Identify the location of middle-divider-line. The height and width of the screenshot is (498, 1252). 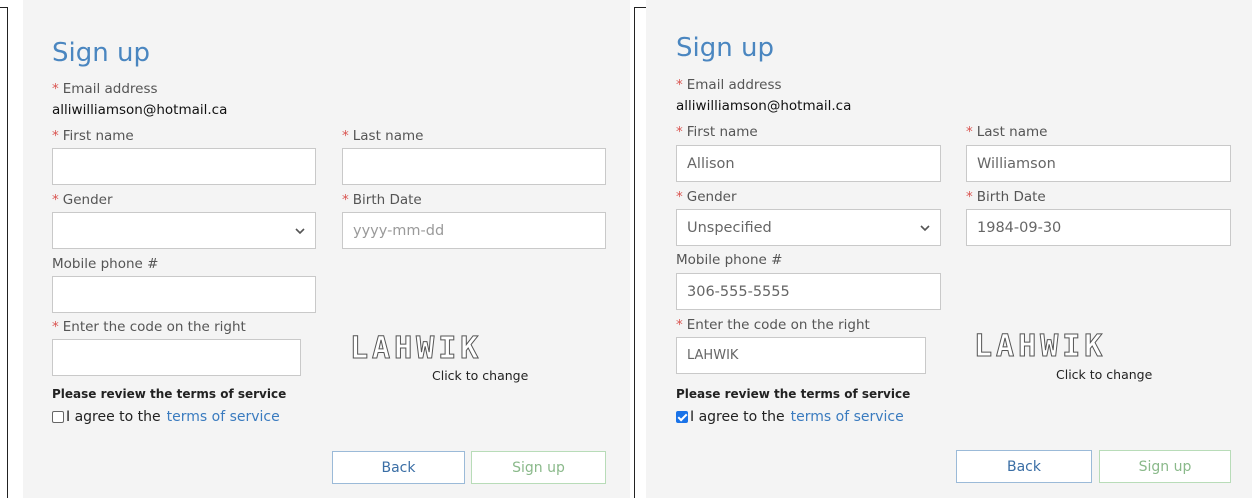
(634, 253).